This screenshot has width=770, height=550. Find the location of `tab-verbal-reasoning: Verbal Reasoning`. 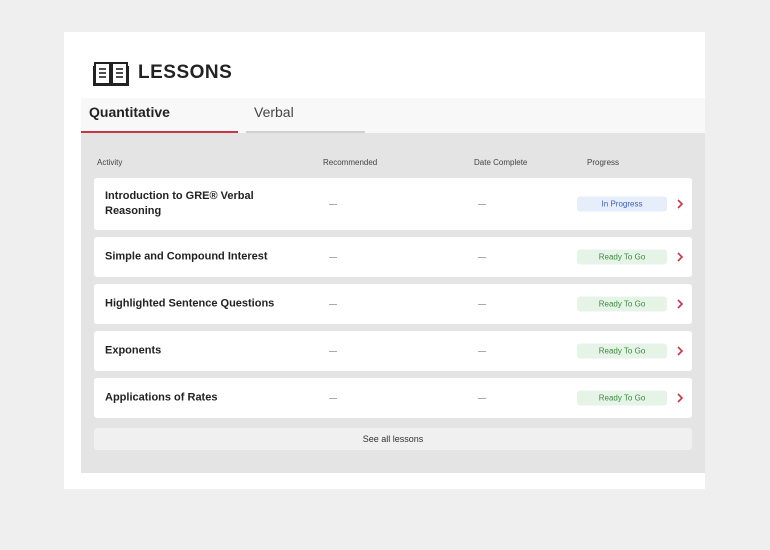

tab-verbal-reasoning: Verbal Reasoning is located at coordinates (305, 123).